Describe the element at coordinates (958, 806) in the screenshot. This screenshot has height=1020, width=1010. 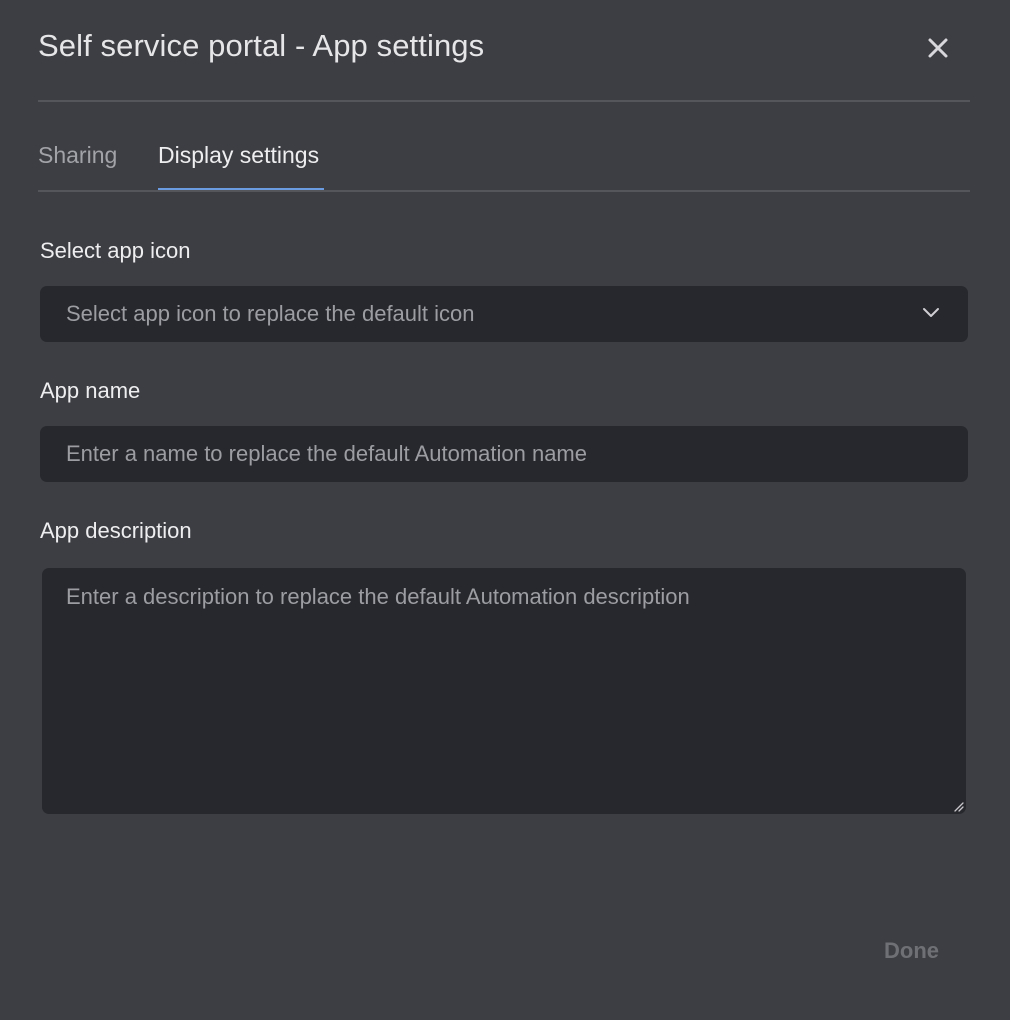
I see `resize-handle-icon` at that location.